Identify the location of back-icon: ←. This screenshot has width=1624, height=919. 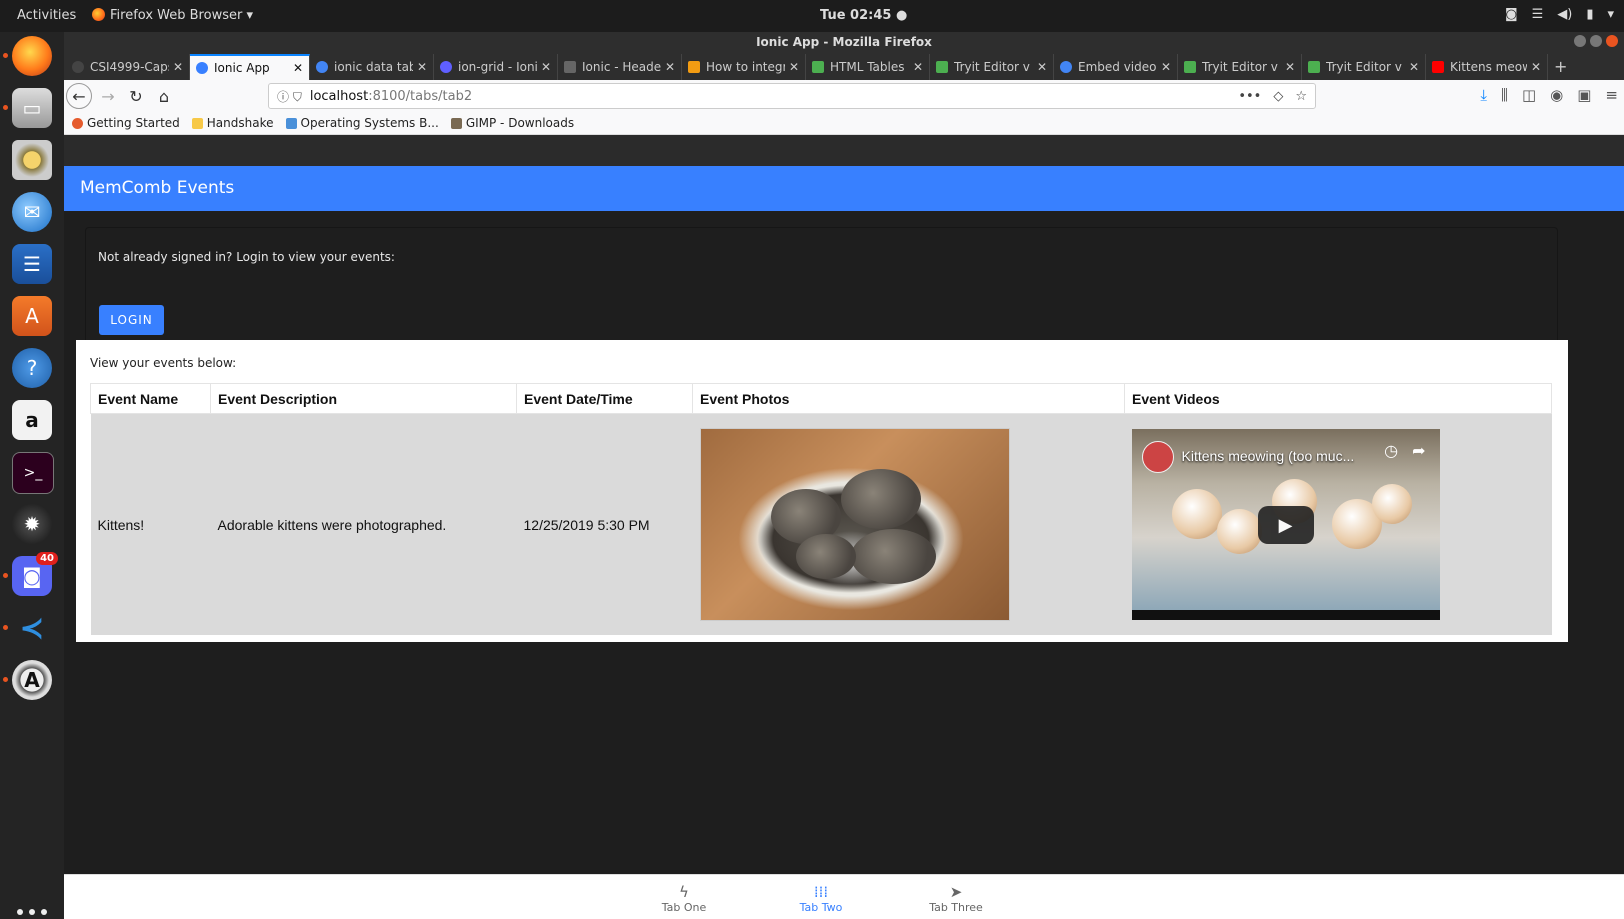
(79, 96).